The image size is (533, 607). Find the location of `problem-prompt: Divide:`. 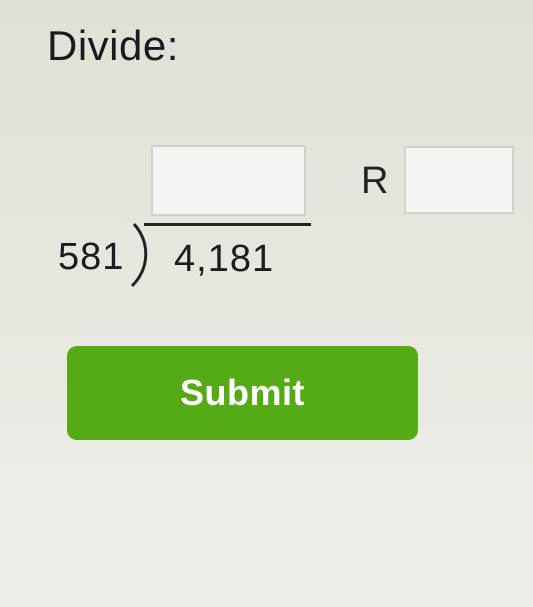

problem-prompt: Divide: is located at coordinates (113, 45).